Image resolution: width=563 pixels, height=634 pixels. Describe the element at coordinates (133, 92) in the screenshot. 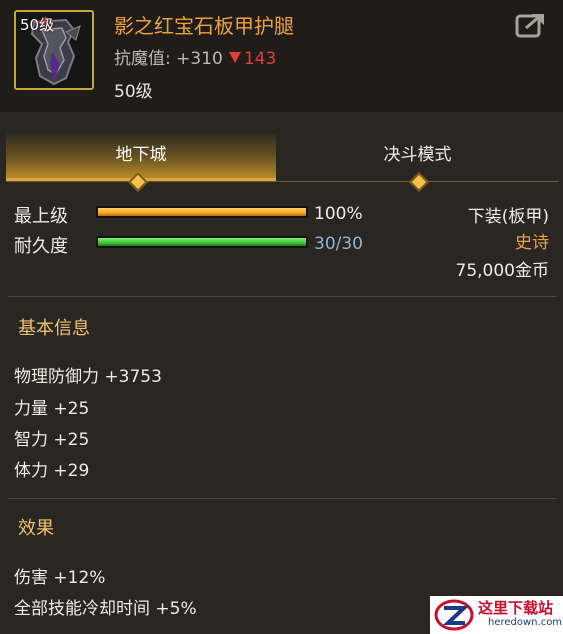

I see `item-level-requirement: 50级` at that location.